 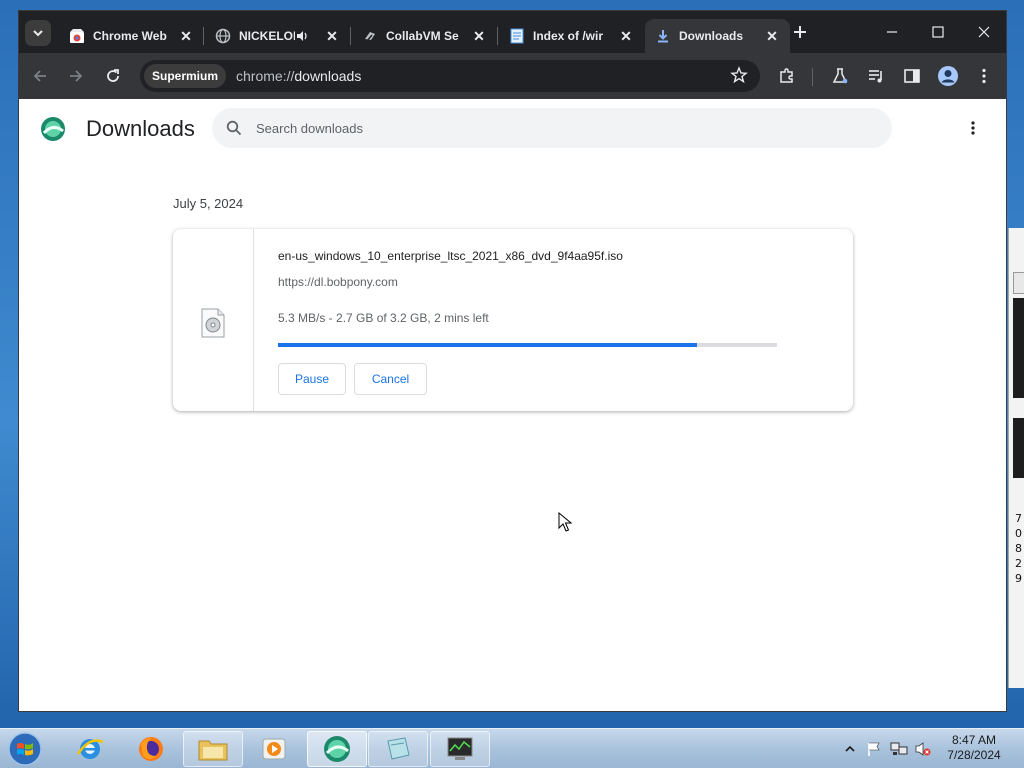 I want to click on url-scheme: chrome://, so click(x=265, y=76).